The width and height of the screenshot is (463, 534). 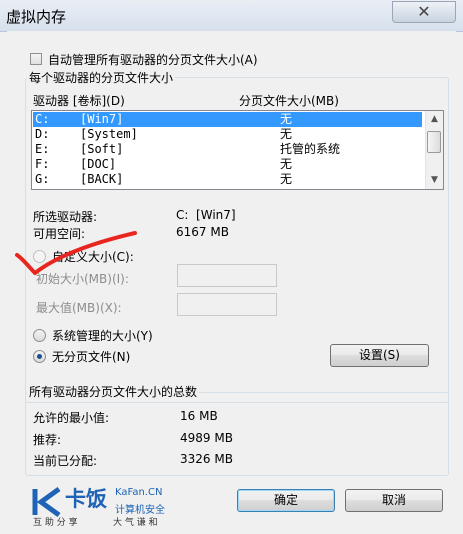 I want to click on min-allowed-label: 允许的最小值:, so click(x=71, y=418).